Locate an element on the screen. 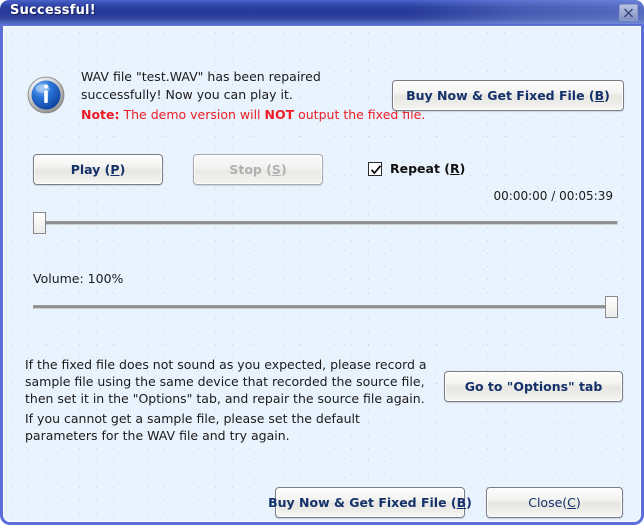 The height and width of the screenshot is (525, 644). close-icon is located at coordinates (628, 13).